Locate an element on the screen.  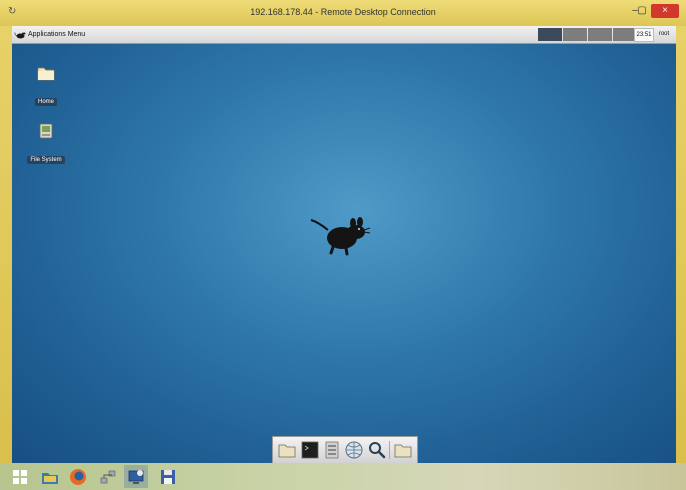
taskbar-save-button is located at coordinates (168, 476).